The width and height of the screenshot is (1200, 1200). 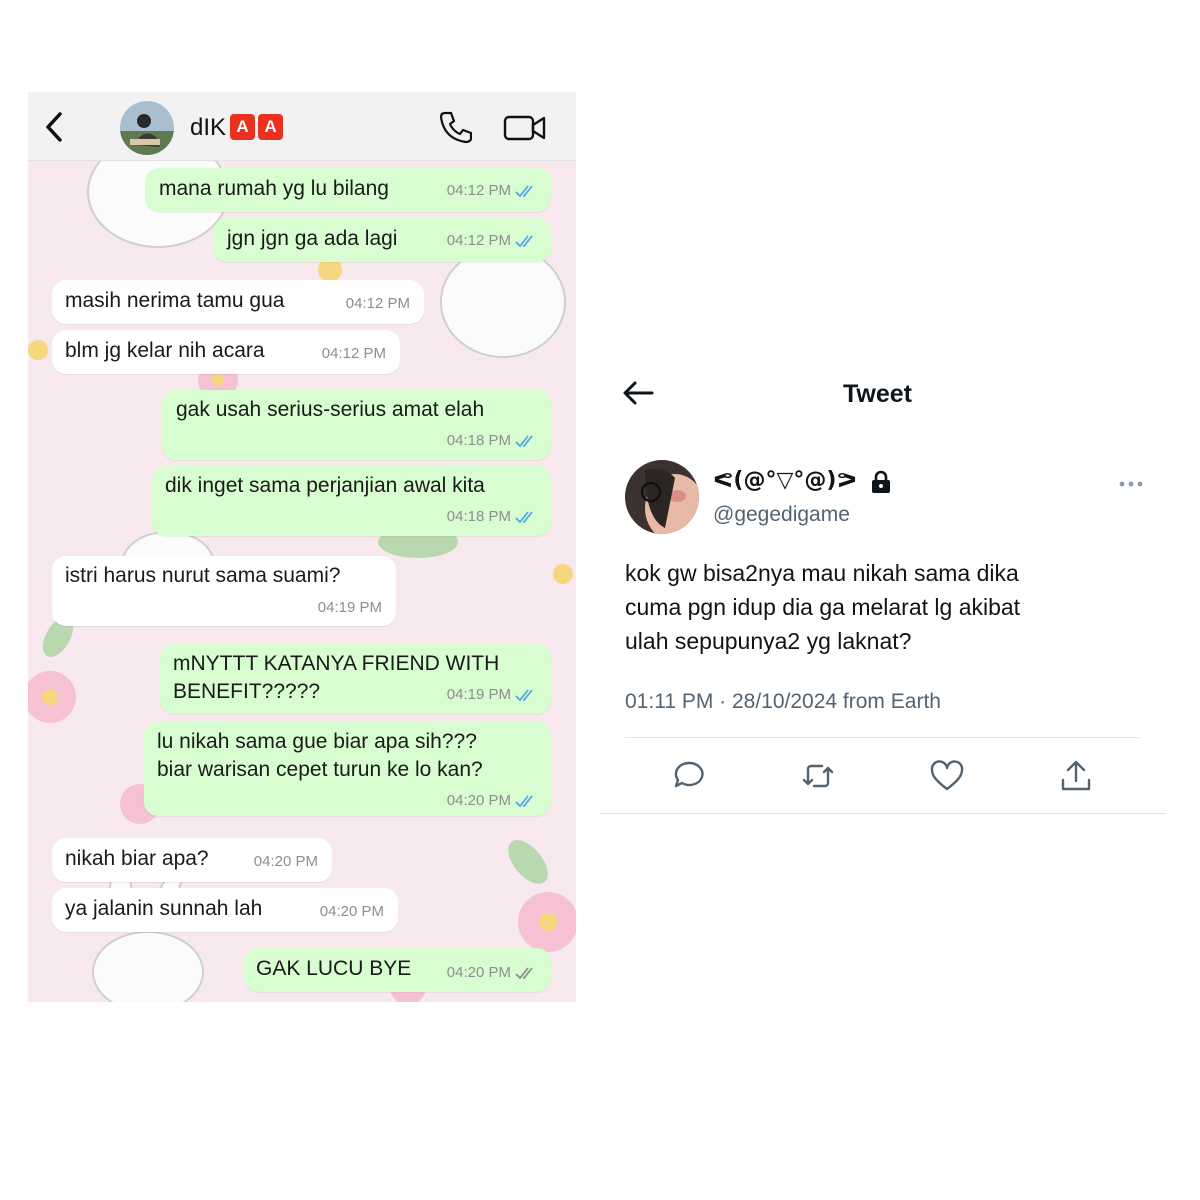 What do you see at coordinates (947, 776) in the screenshot?
I see `like-icon` at bounding box center [947, 776].